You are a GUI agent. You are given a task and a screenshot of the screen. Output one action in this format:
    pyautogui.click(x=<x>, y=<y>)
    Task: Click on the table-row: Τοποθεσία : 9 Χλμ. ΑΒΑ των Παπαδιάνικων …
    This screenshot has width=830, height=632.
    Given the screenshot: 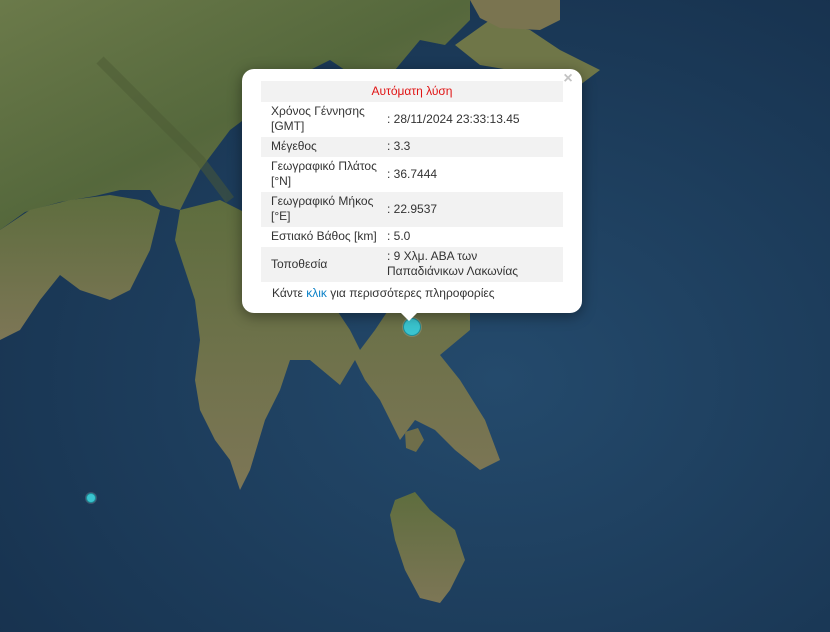 What is the action you would take?
    pyautogui.click(x=412, y=264)
    